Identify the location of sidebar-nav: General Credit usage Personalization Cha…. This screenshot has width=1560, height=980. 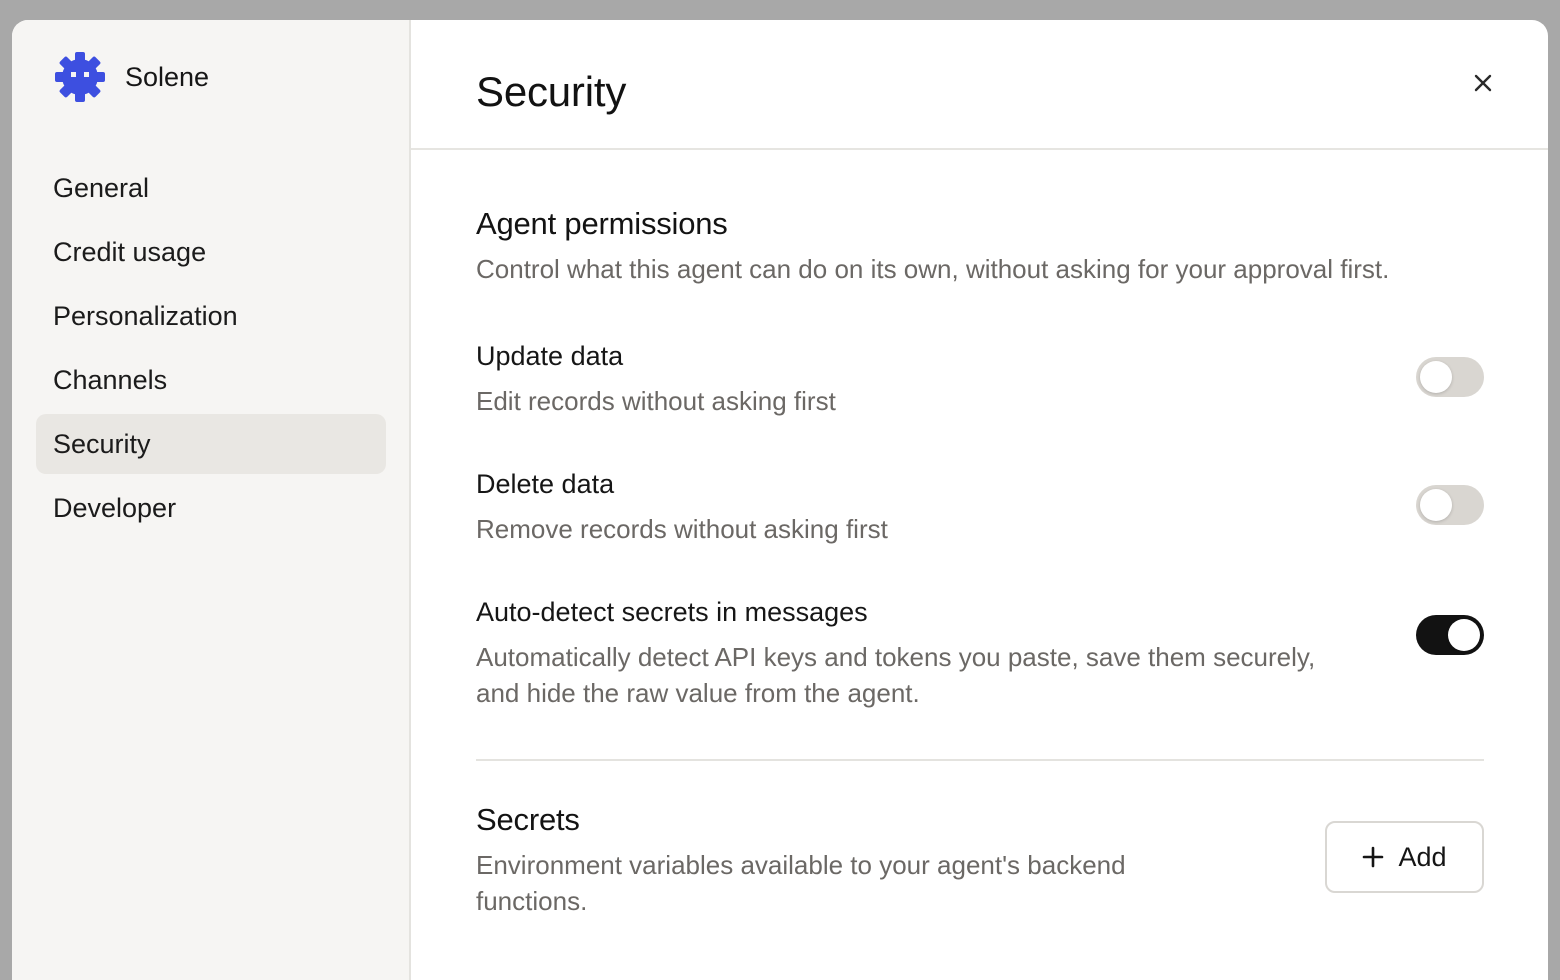
(211, 350).